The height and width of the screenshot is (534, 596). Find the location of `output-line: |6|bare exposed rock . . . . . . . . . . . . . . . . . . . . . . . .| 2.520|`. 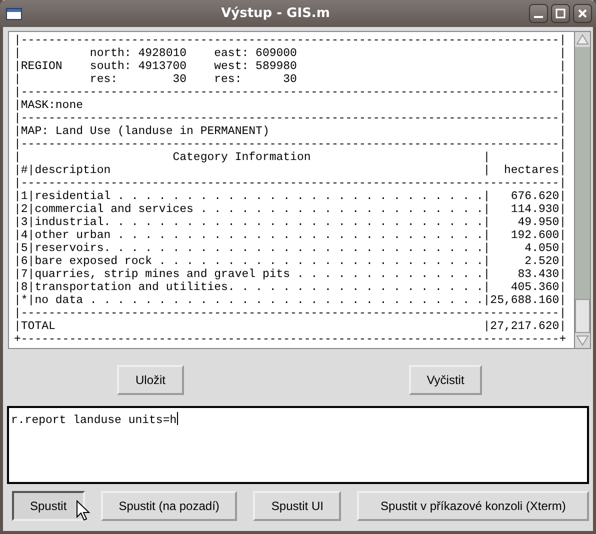

output-line: |6|bare exposed rock . . . . . . . . . . . . . . . . . . . . . . . .| 2.520| is located at coordinates (290, 261).